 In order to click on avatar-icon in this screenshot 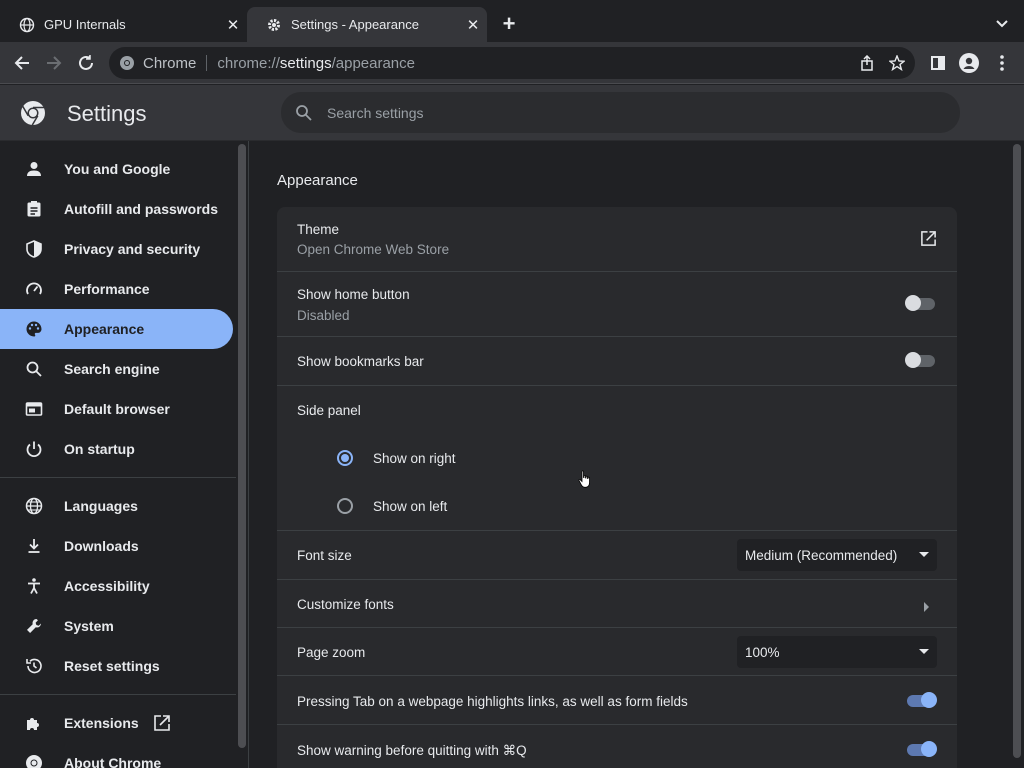, I will do `click(969, 63)`.